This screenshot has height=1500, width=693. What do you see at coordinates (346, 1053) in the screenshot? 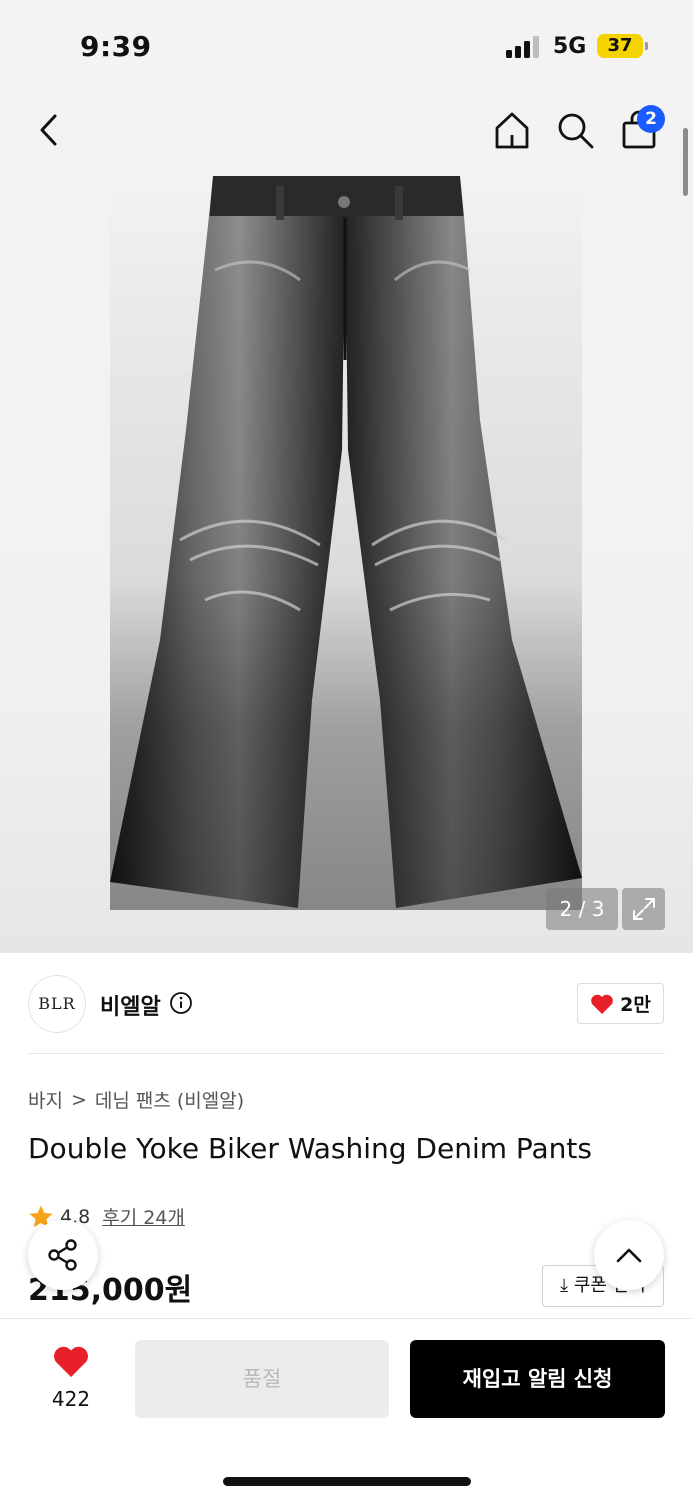
I see `divider` at bounding box center [346, 1053].